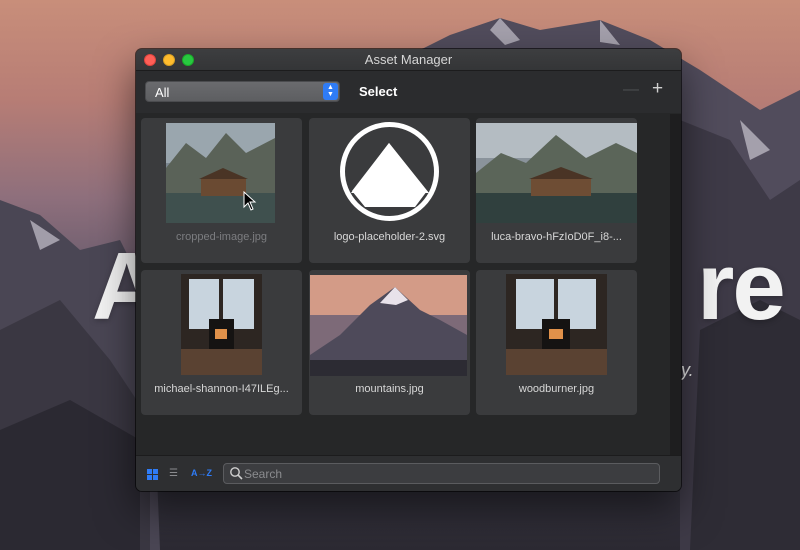 This screenshot has width=800, height=550. I want to click on asset-tile: logo-placeholder-2.svg, so click(389, 190).